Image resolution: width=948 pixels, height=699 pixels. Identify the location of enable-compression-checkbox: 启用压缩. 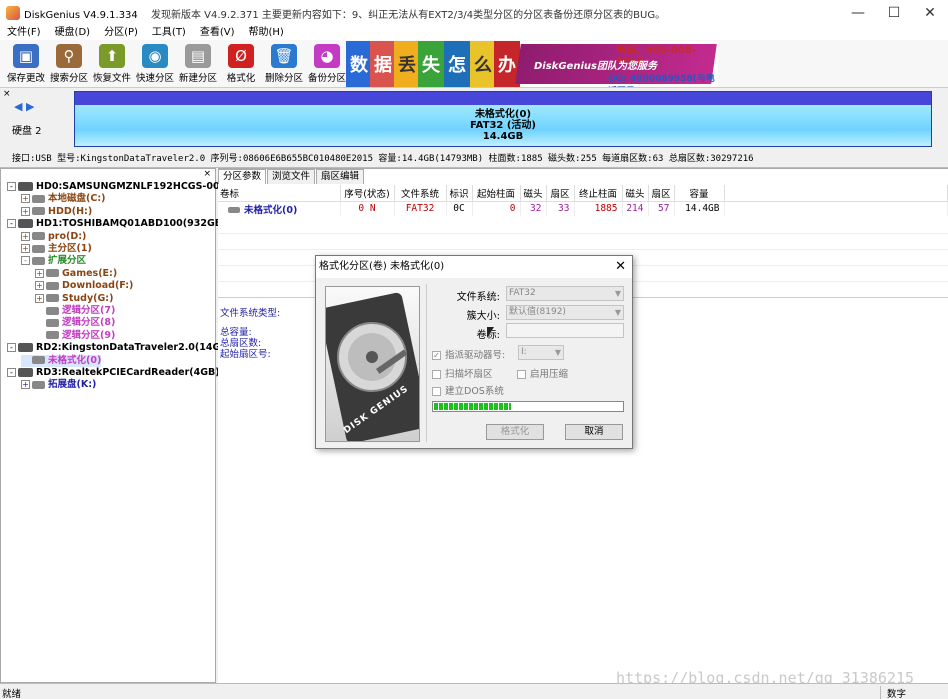
(542, 373).